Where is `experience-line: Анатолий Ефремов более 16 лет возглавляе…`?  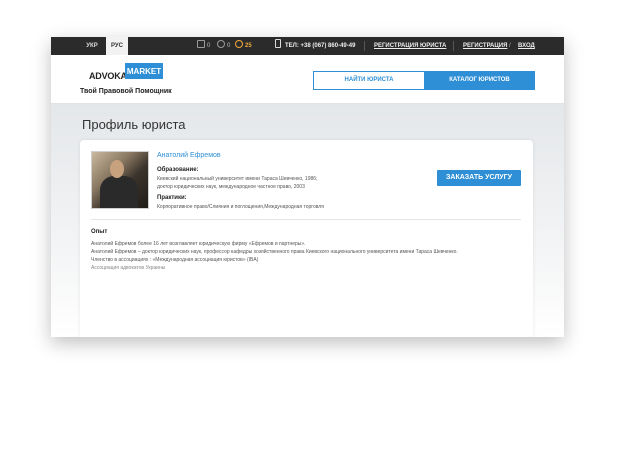 experience-line: Анатолий Ефремов более 16 лет возглавляе… is located at coordinates (198, 244).